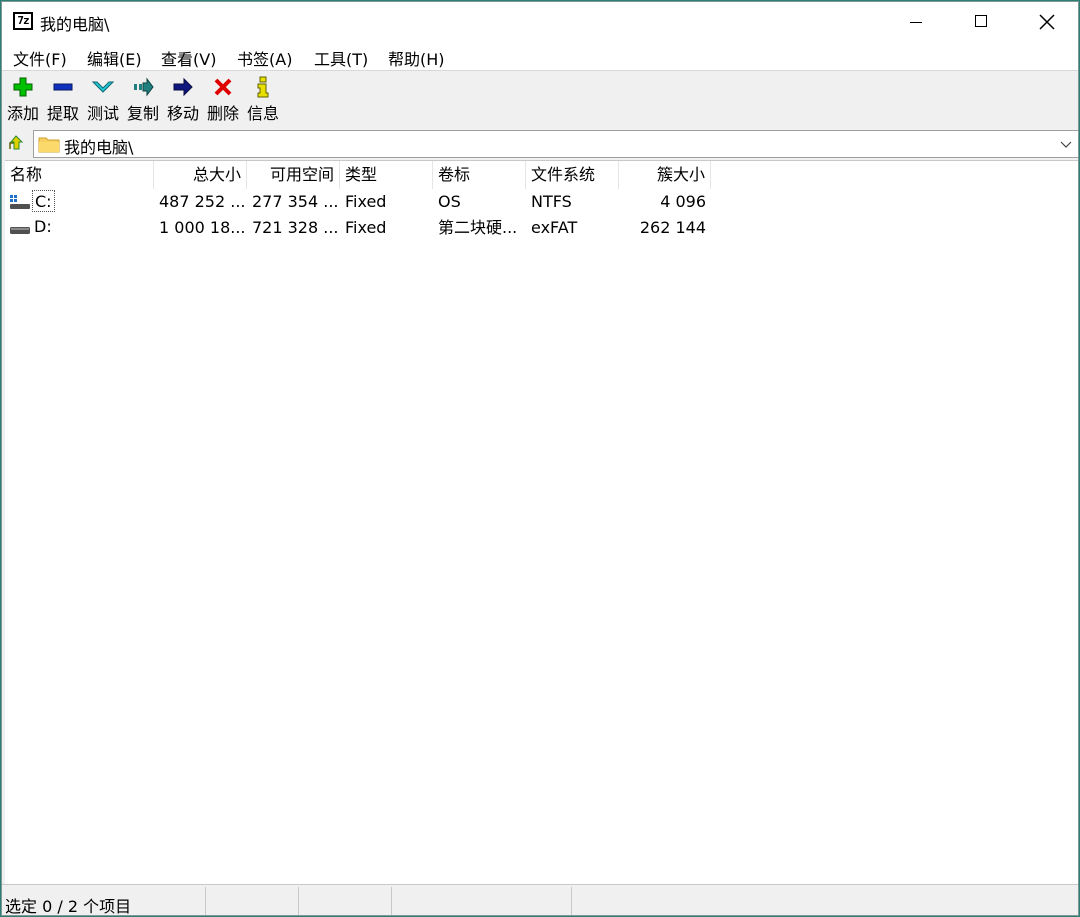  Describe the element at coordinates (20, 230) in the screenshot. I see `hard-drive-icon` at that location.